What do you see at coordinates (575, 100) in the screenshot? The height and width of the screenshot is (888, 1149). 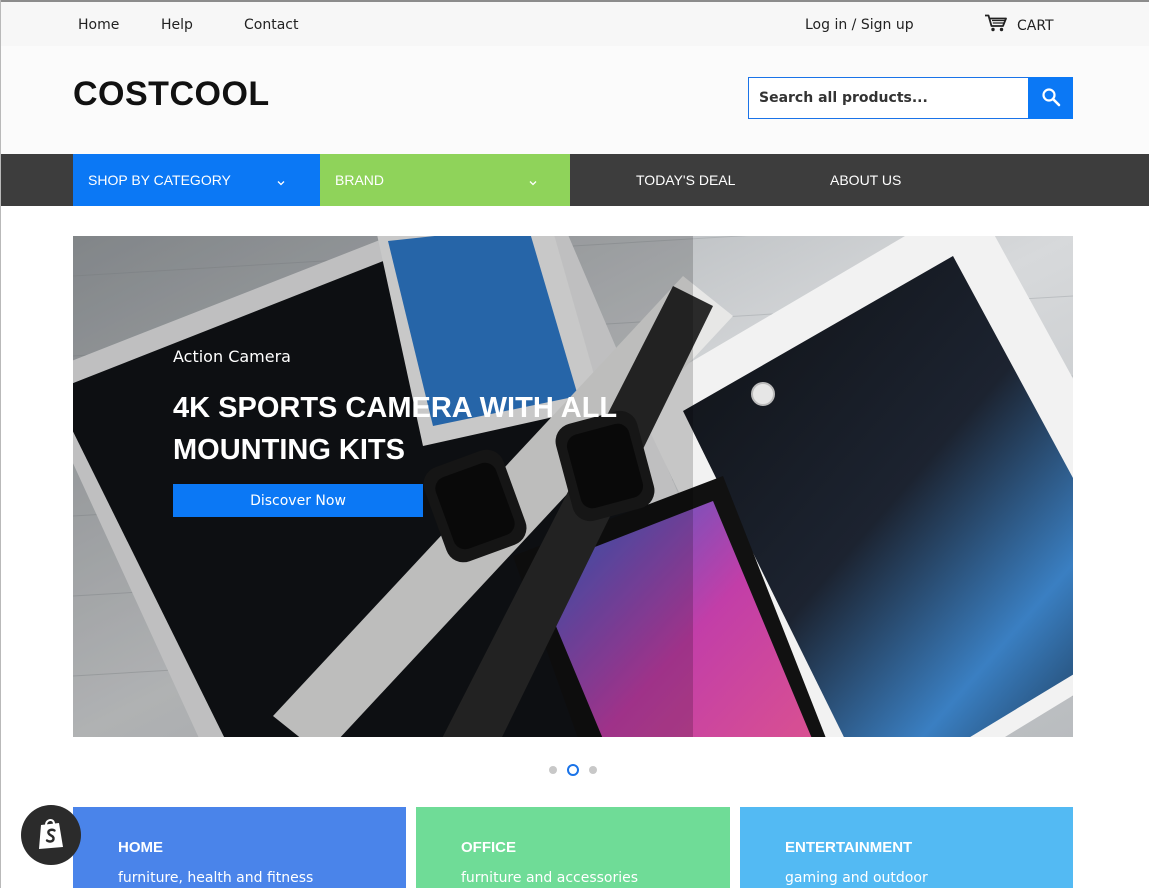 I see `site-header: COSTCOOL` at bounding box center [575, 100].